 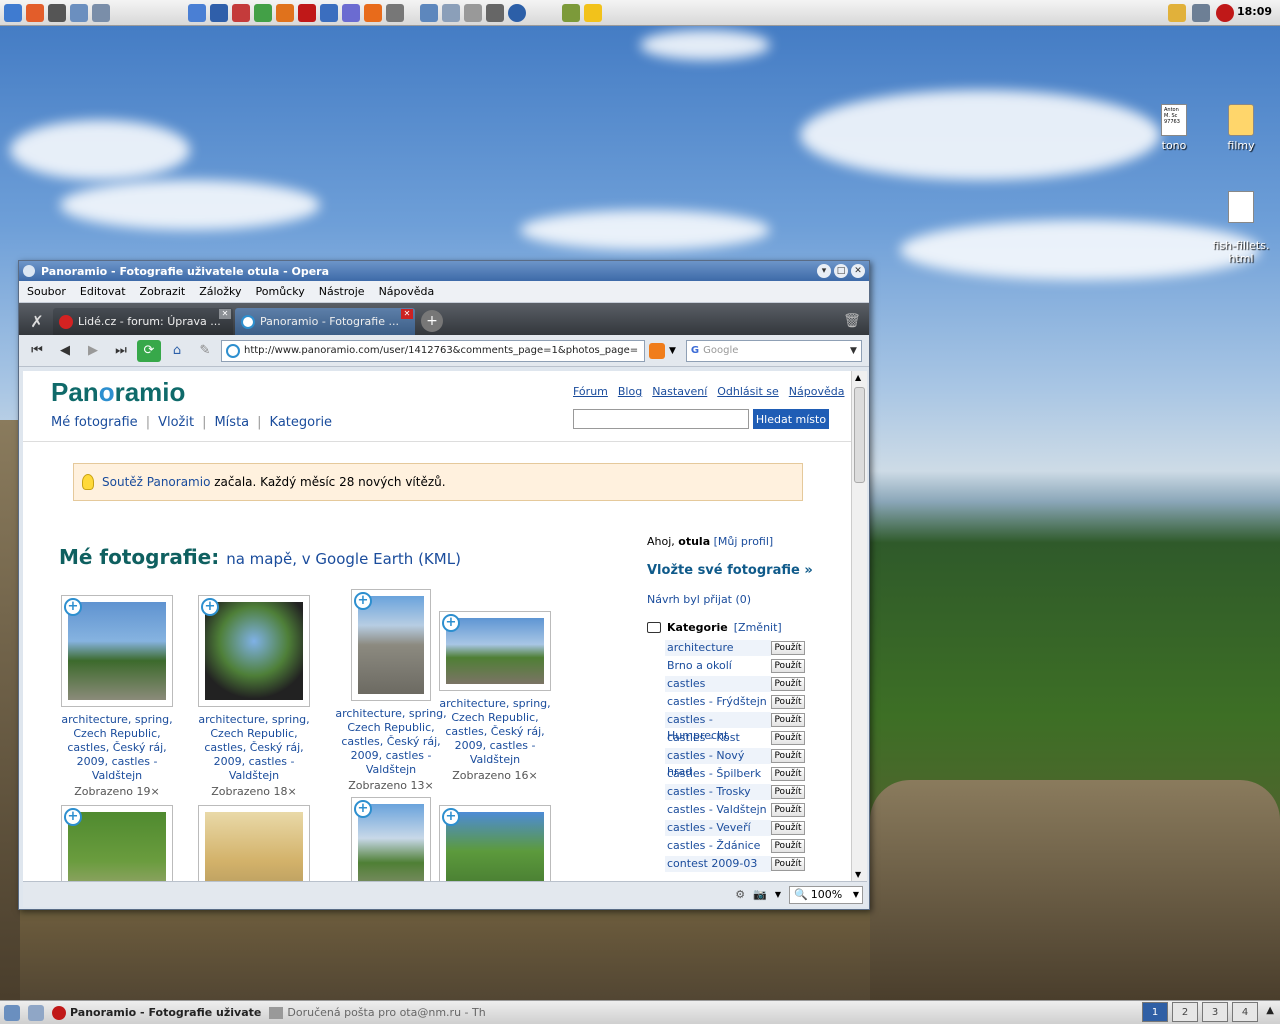 I want to click on tab-panoramio: Panoramio - Fotografie ... ✕, so click(x=325, y=321).